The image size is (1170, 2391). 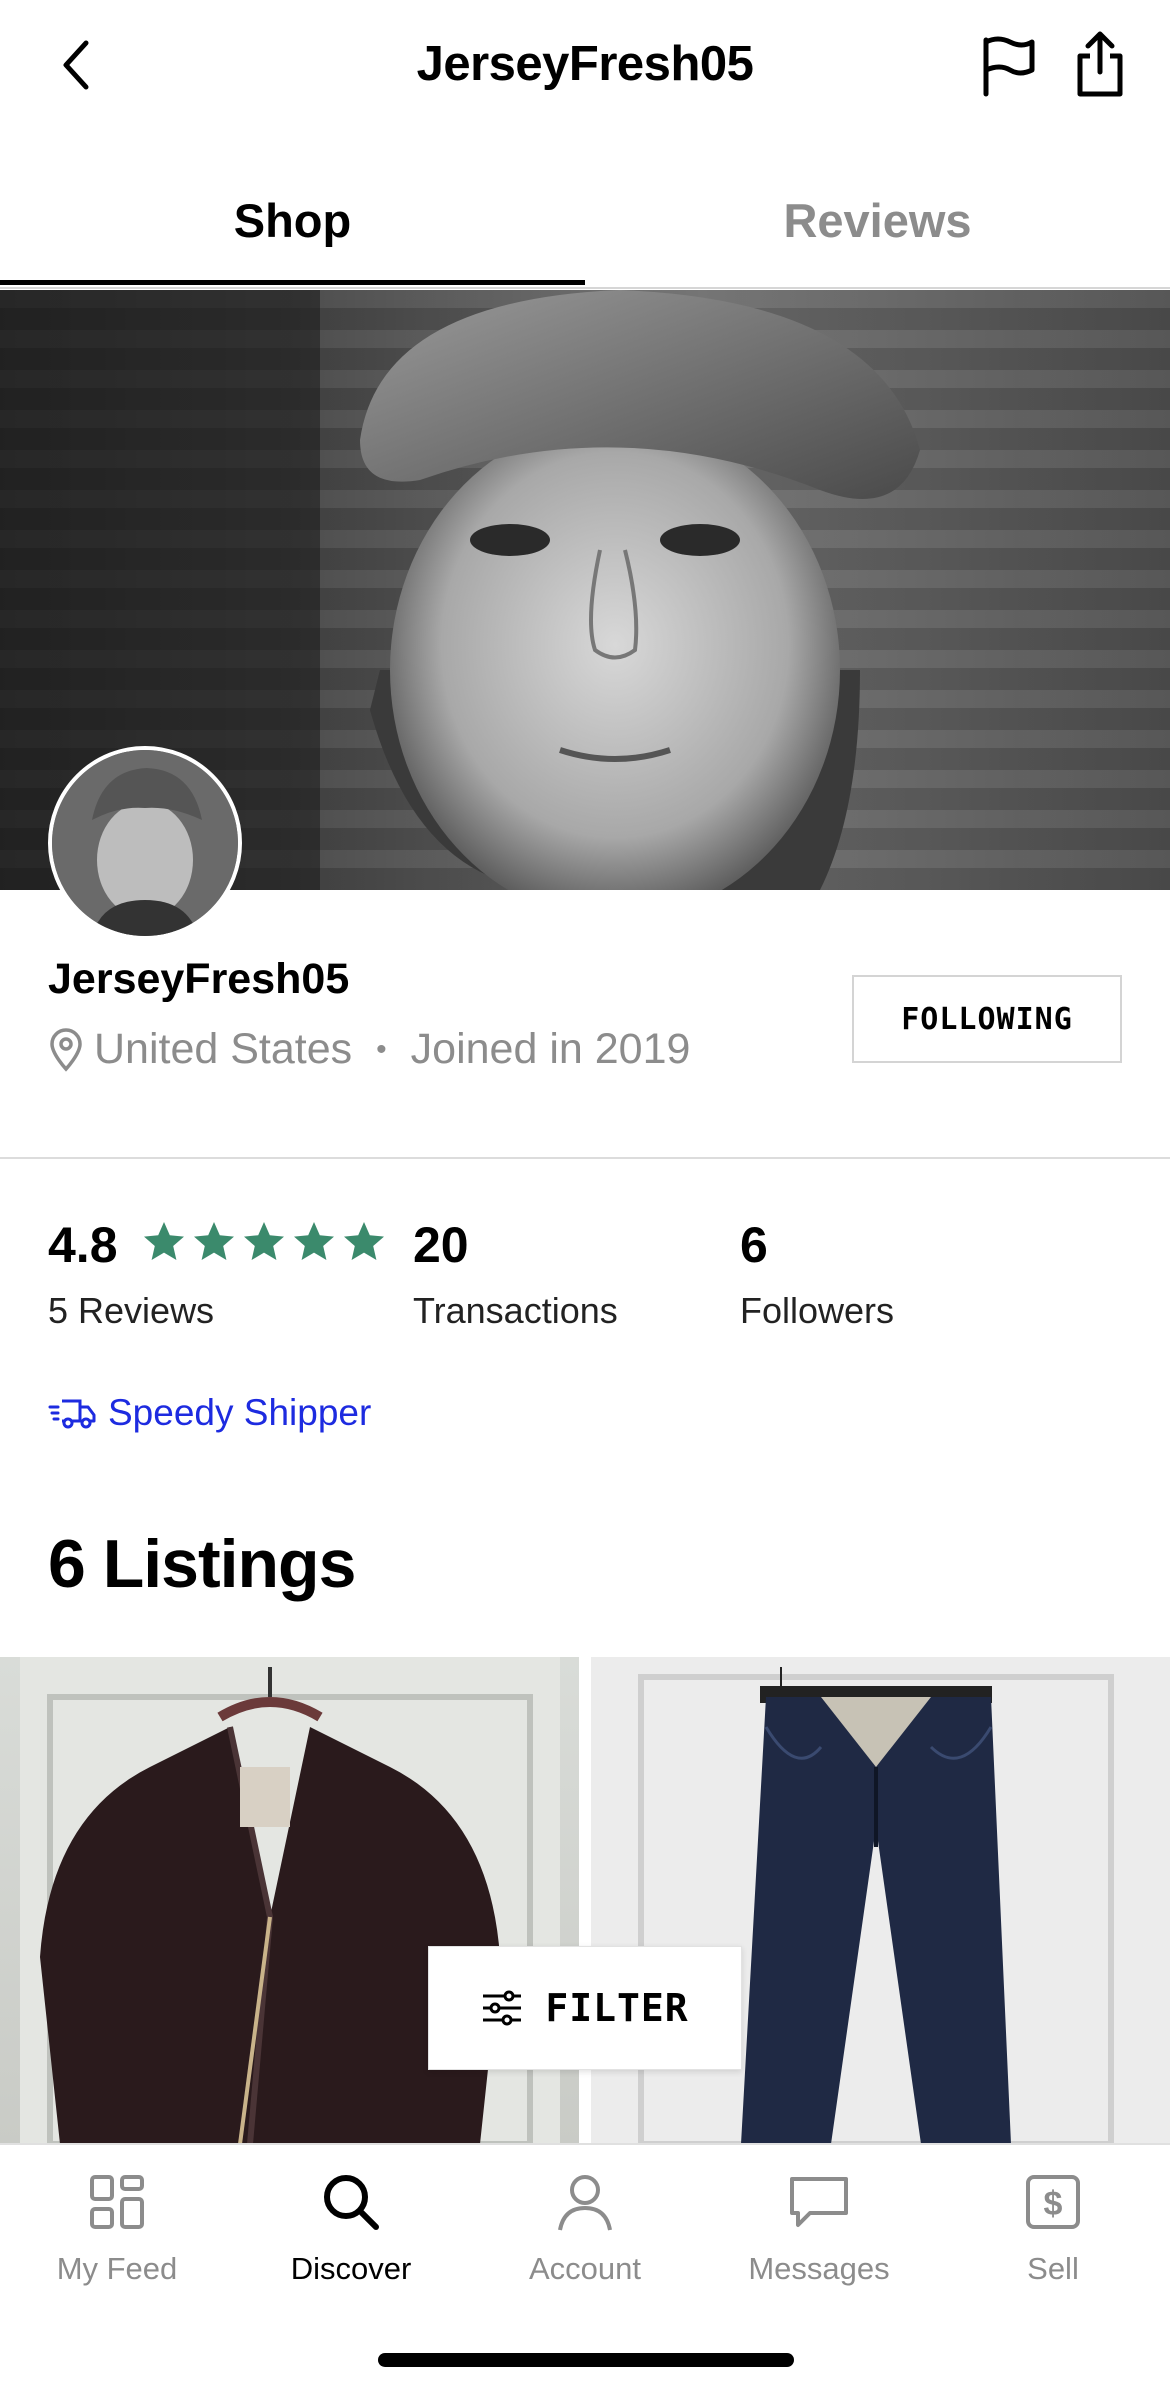 I want to click on nav-label: Account, so click(x=584, y=2268).